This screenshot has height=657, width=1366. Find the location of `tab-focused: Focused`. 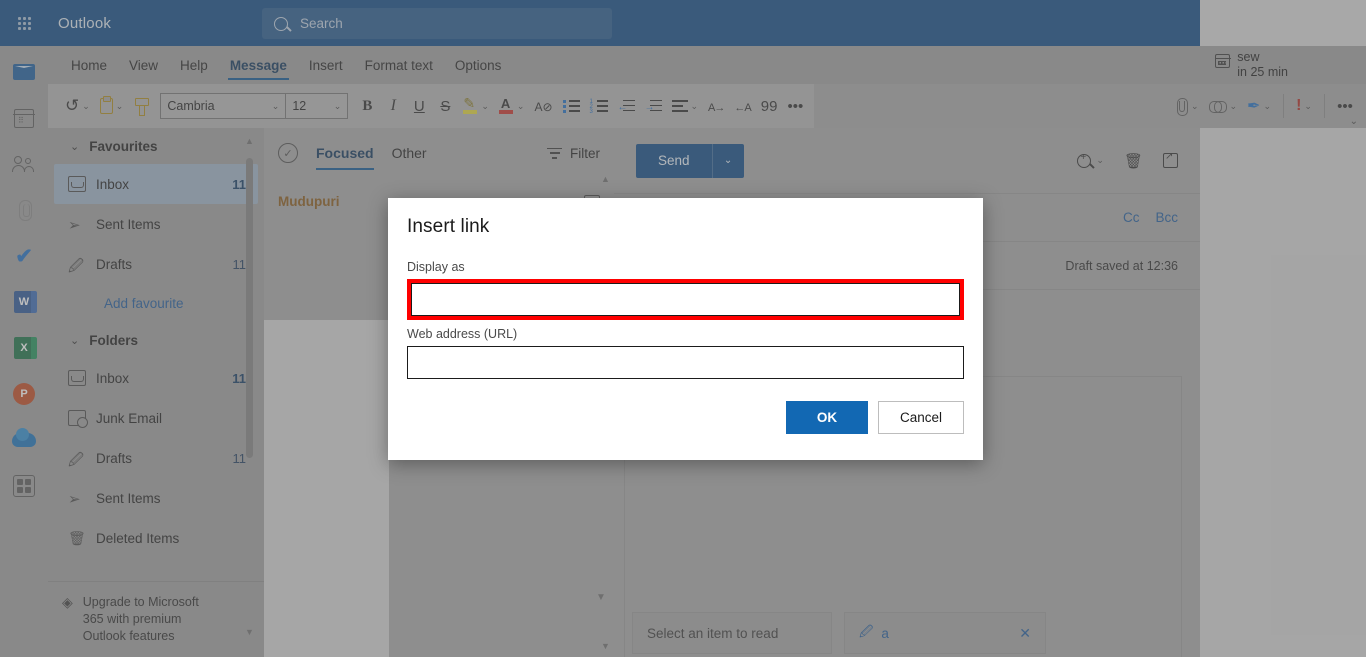

tab-focused: Focused is located at coordinates (345, 153).